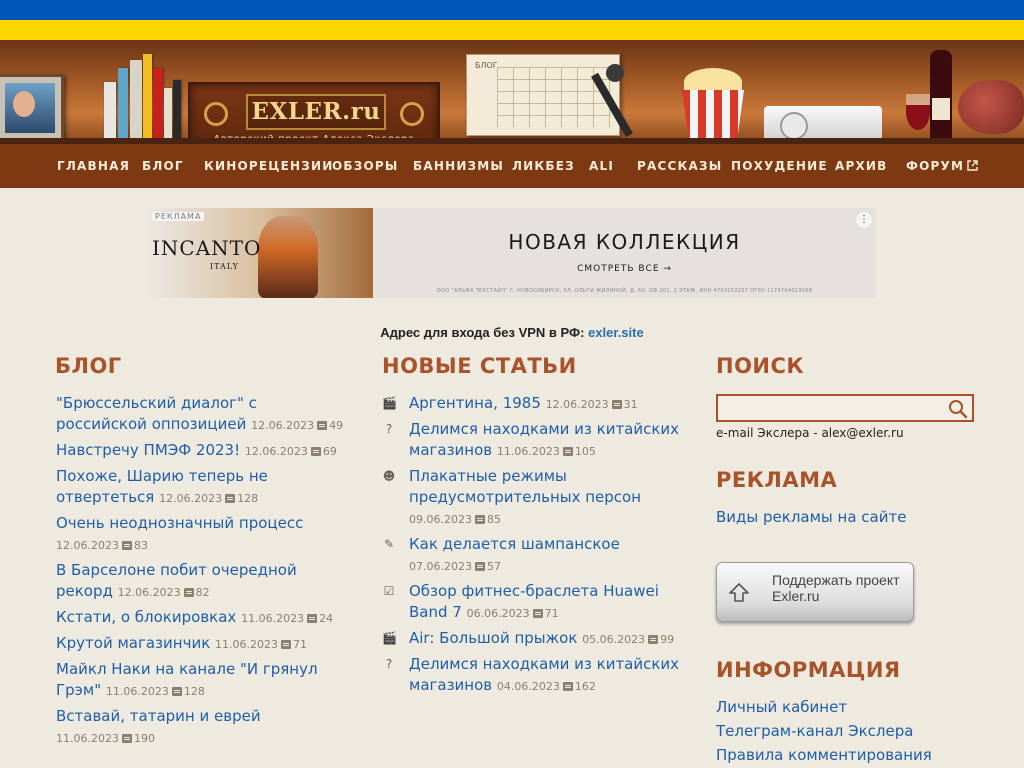 The image size is (1024, 768). What do you see at coordinates (137, 691) in the screenshot?
I see `post-date: 11.06.2023` at bounding box center [137, 691].